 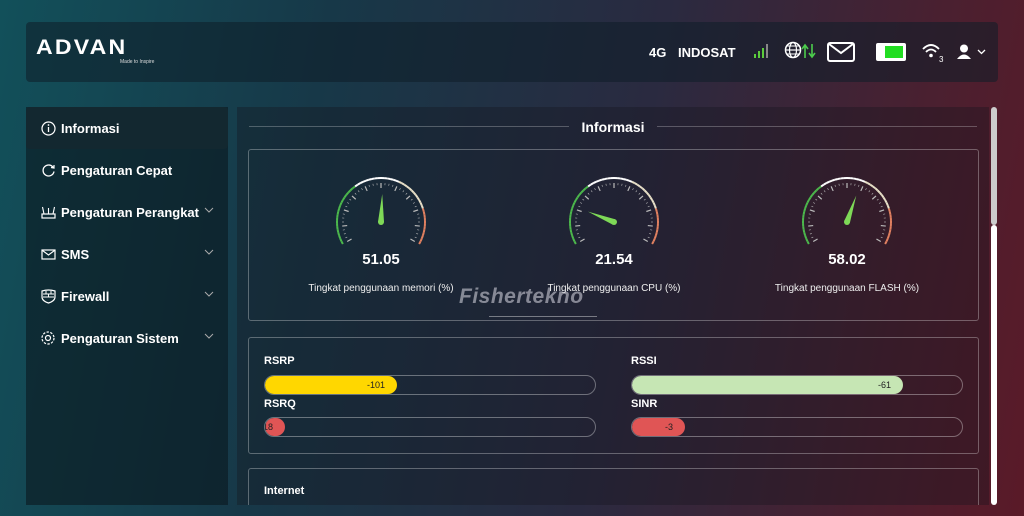 I want to click on signal-label-sinr: SINR, so click(x=644, y=404).